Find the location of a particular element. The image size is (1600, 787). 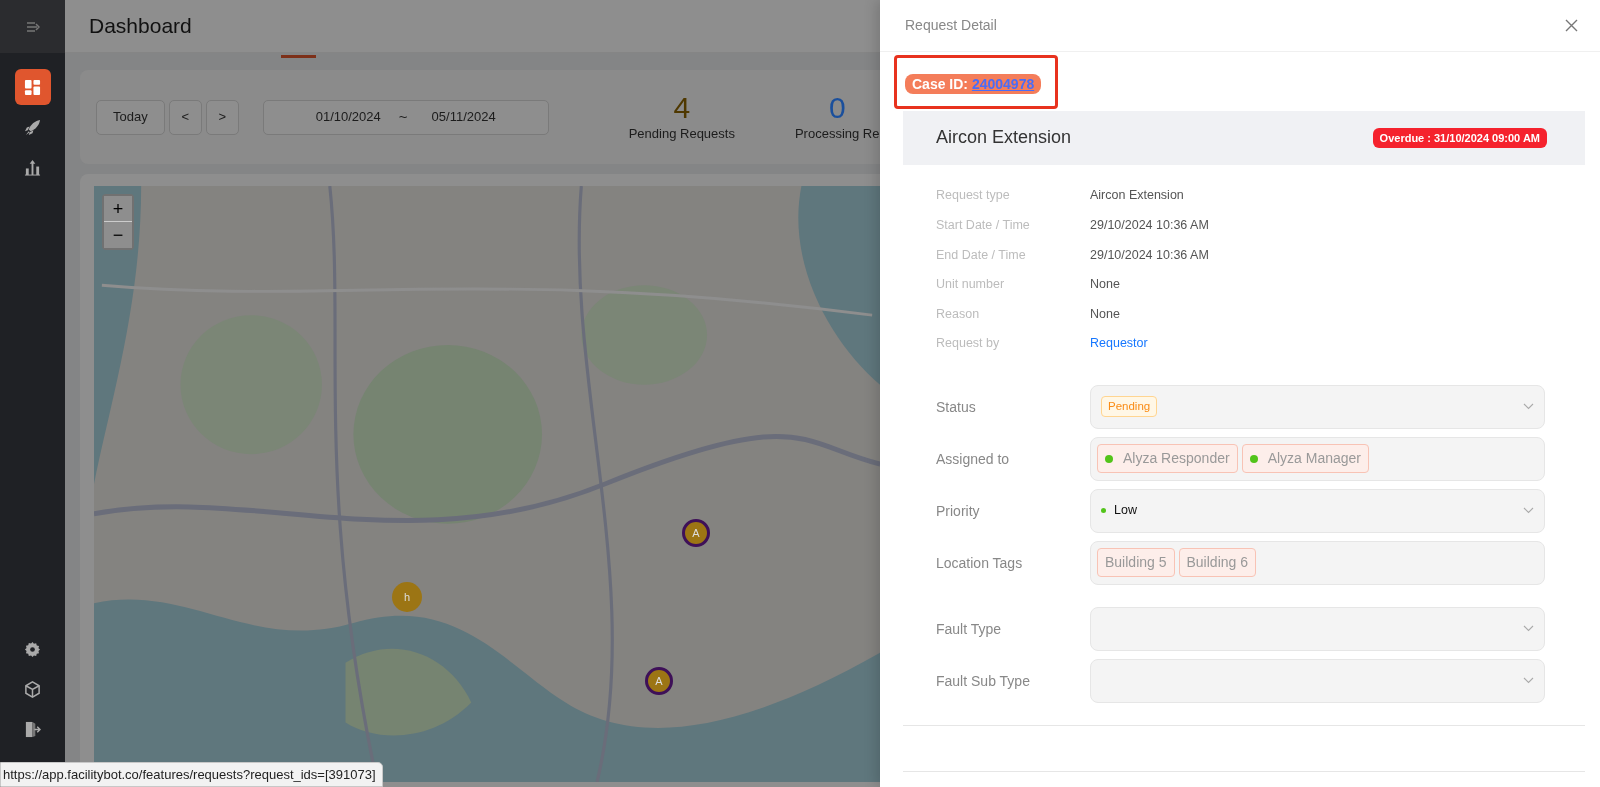

stat-label: Processing Re is located at coordinates (837, 133).